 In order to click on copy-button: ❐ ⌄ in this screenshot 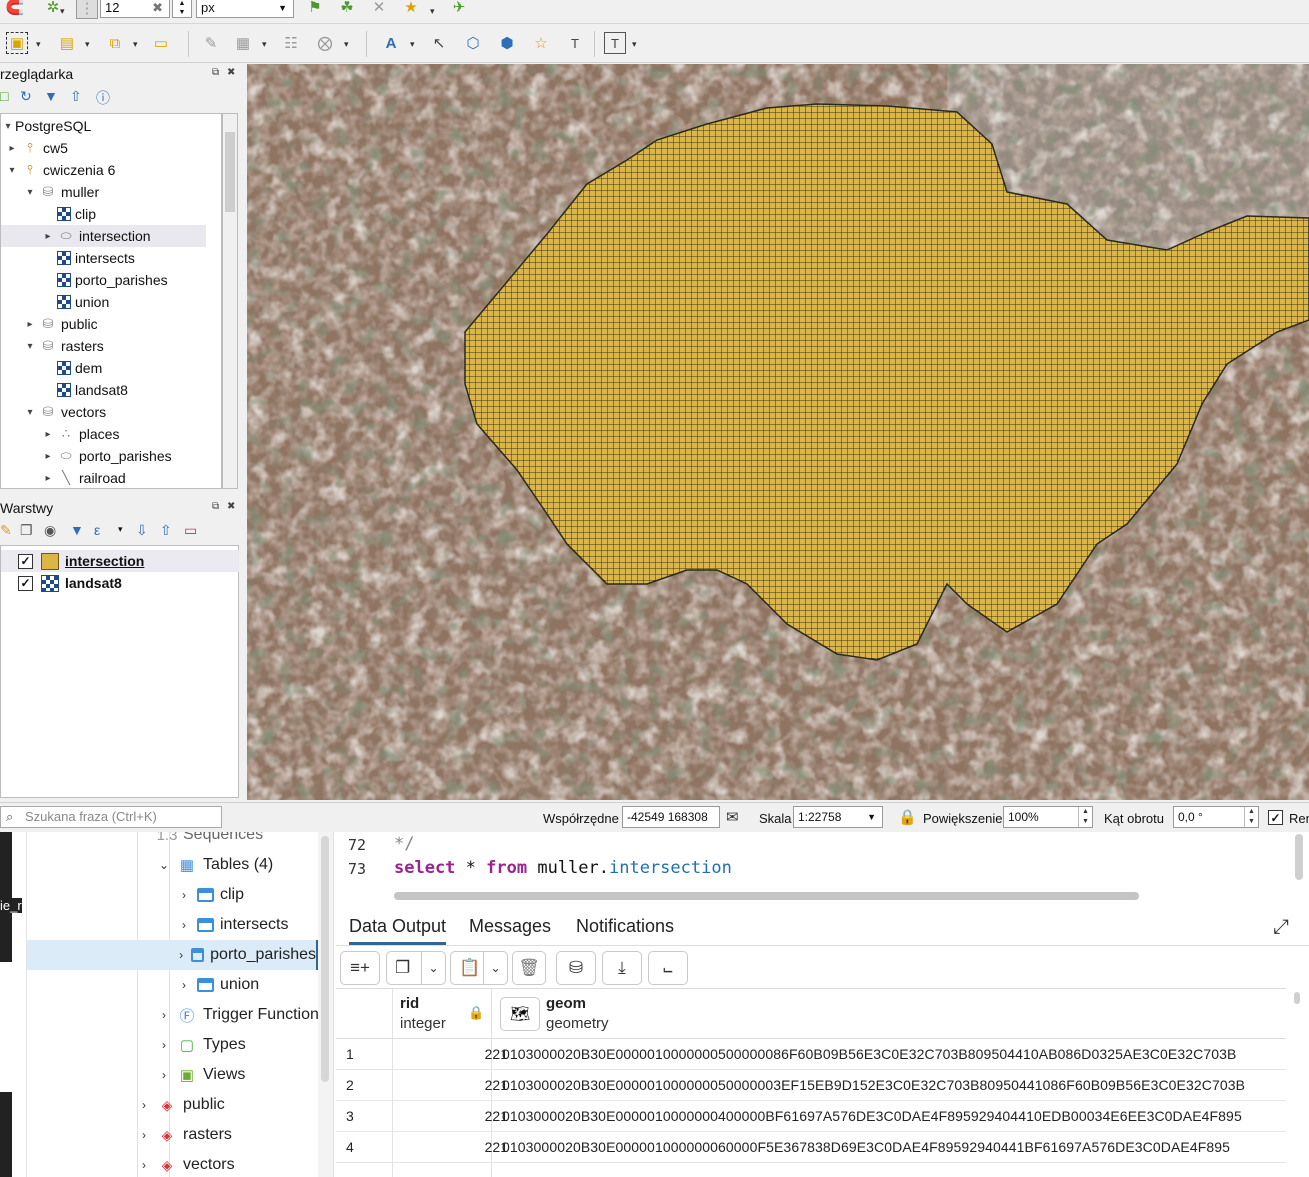, I will do `click(416, 968)`.